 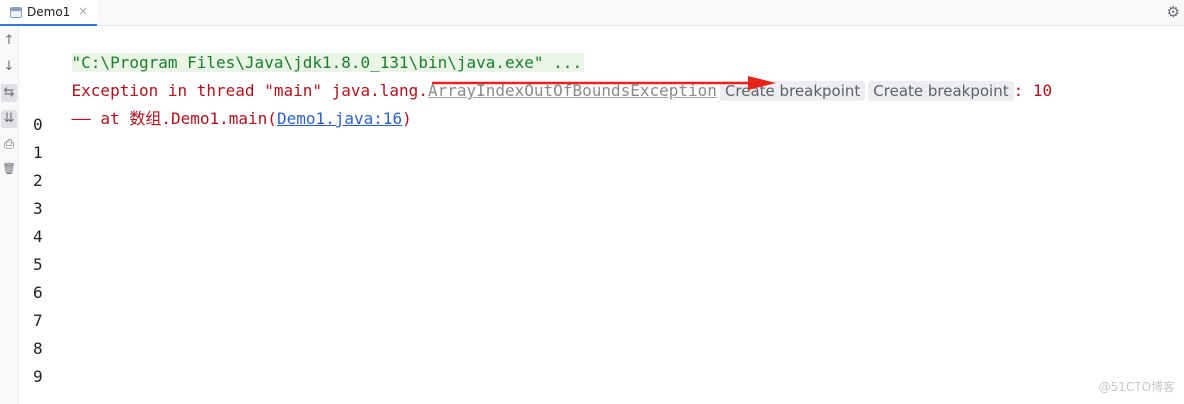 I want to click on print-icon: ⎙, so click(x=9, y=145).